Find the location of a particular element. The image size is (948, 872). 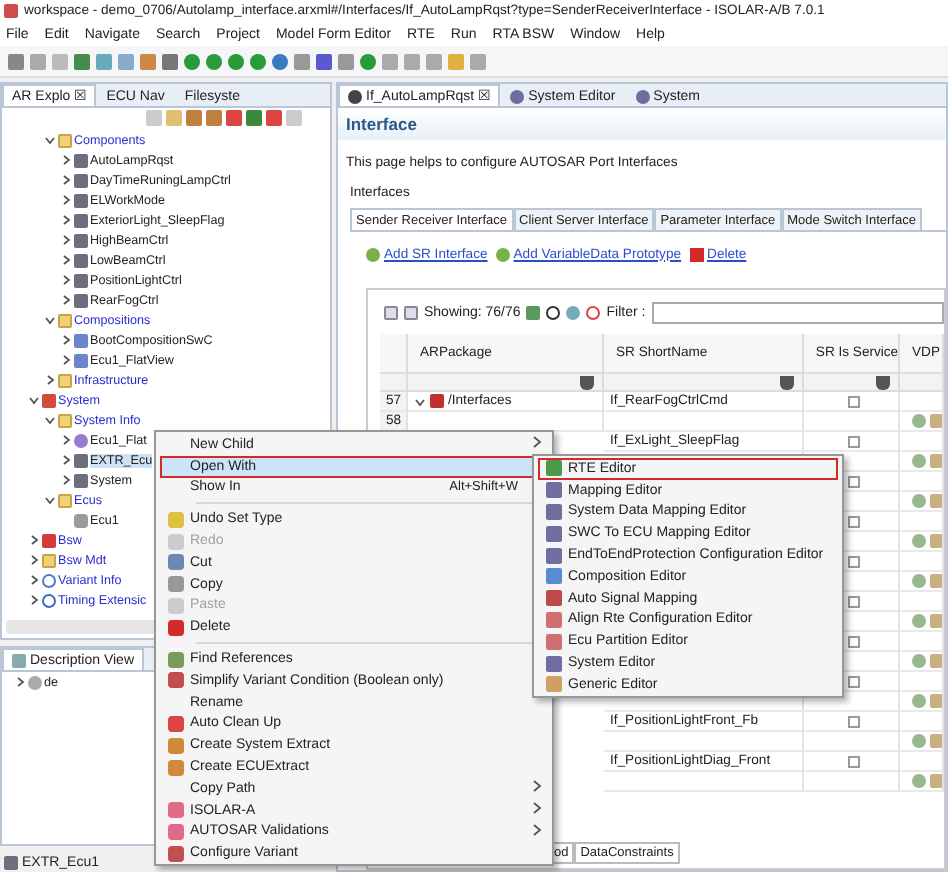

page-heading: Interface is located at coordinates (642, 124).